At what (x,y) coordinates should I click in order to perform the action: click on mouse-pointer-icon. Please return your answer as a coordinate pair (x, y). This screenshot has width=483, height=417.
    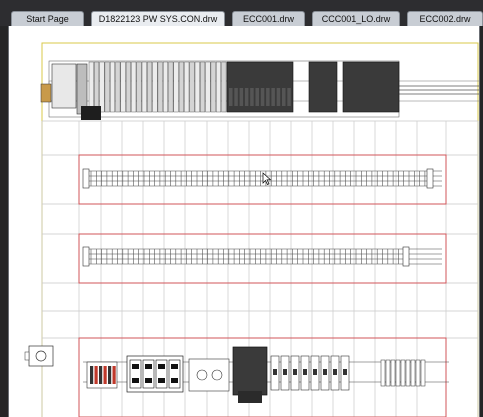
    Looking at the image, I should click on (267, 178).